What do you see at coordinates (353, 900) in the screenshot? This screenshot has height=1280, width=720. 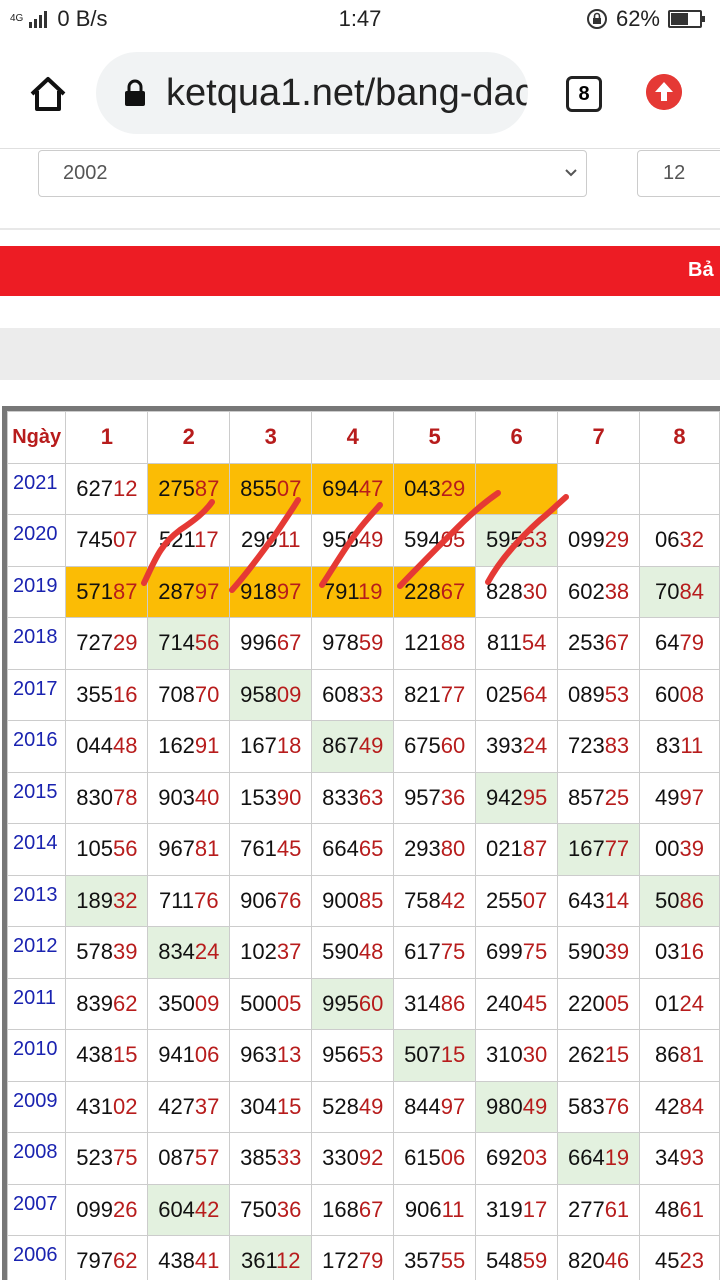 I see `result-cell: 90085` at bounding box center [353, 900].